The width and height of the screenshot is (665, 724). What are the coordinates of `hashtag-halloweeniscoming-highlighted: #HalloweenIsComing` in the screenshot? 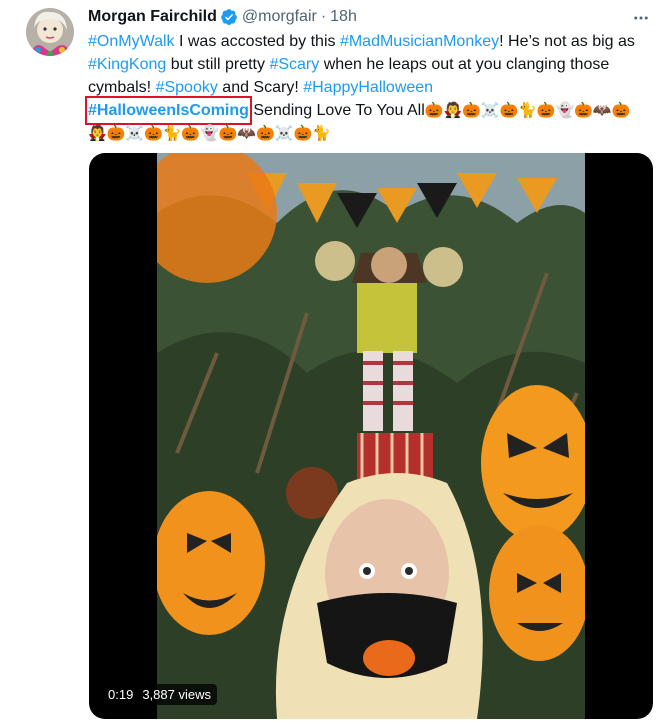 It's located at (168, 110).